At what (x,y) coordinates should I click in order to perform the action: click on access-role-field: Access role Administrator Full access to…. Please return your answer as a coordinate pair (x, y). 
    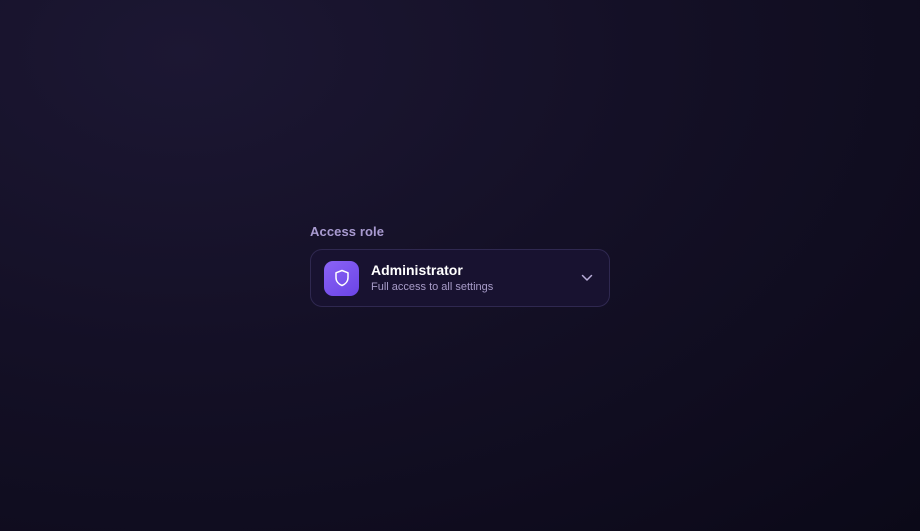
    Looking at the image, I should click on (460, 265).